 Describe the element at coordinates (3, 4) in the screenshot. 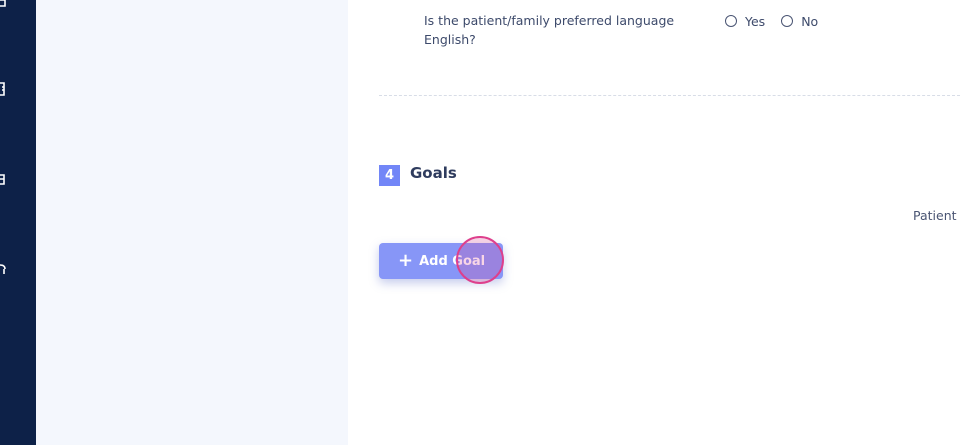

I see `calendar-icon` at that location.